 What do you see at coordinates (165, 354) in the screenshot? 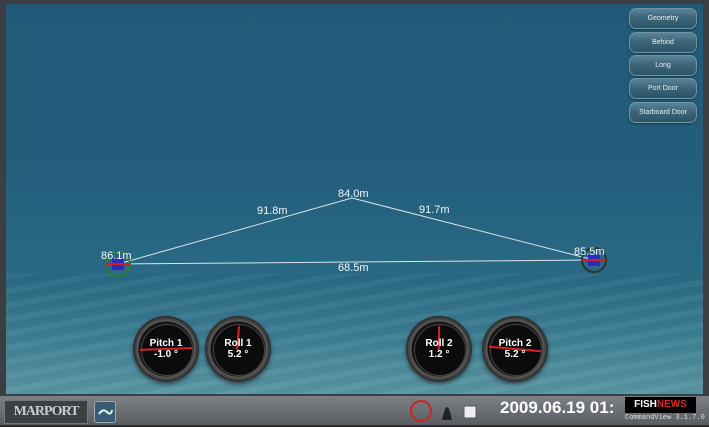
I see `gauge-value: -1.0 °` at bounding box center [165, 354].